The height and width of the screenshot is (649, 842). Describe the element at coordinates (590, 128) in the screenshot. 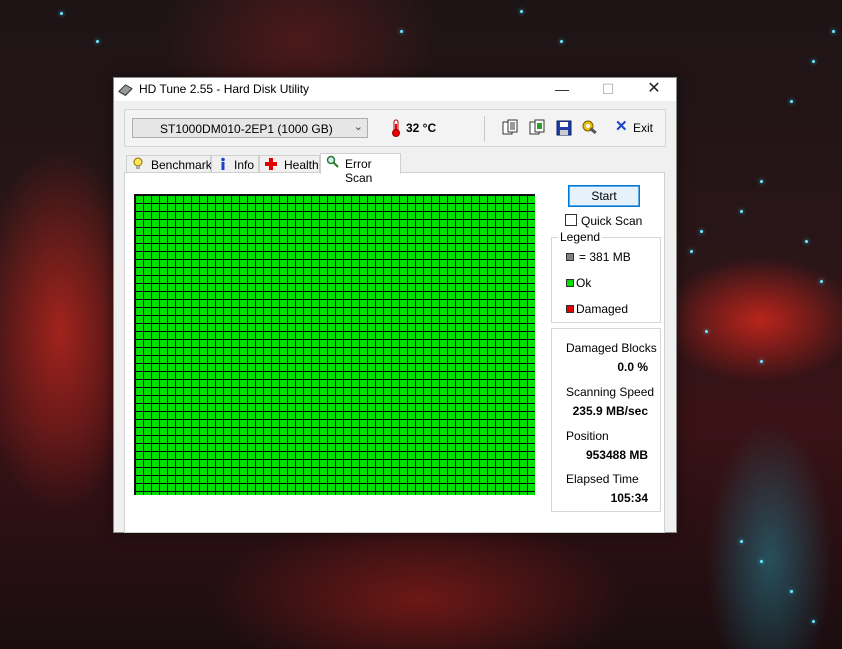

I see `options-icon` at that location.